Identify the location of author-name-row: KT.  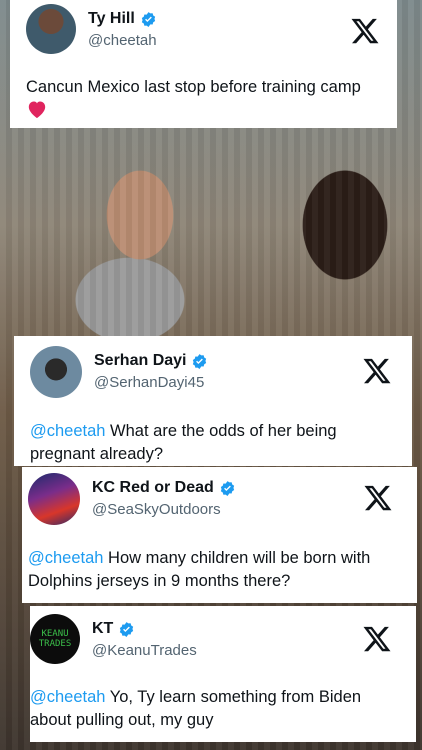
(113, 629).